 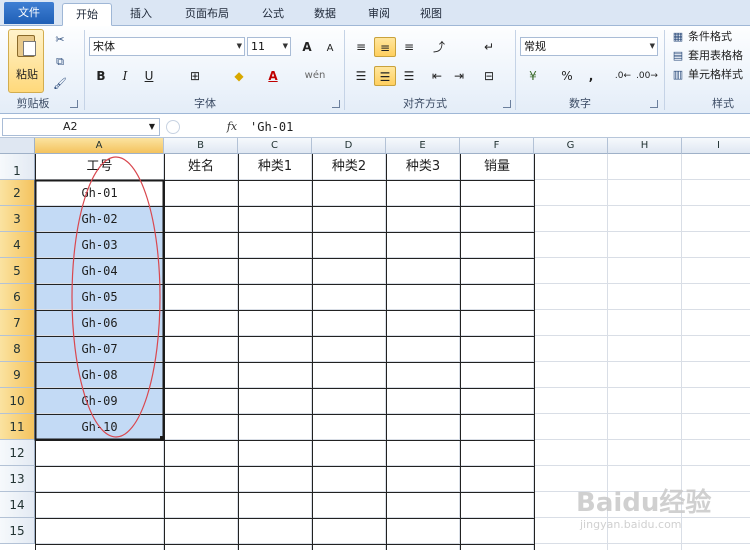 What do you see at coordinates (315, 76) in the screenshot?
I see `phonetic-icon: wén` at bounding box center [315, 76].